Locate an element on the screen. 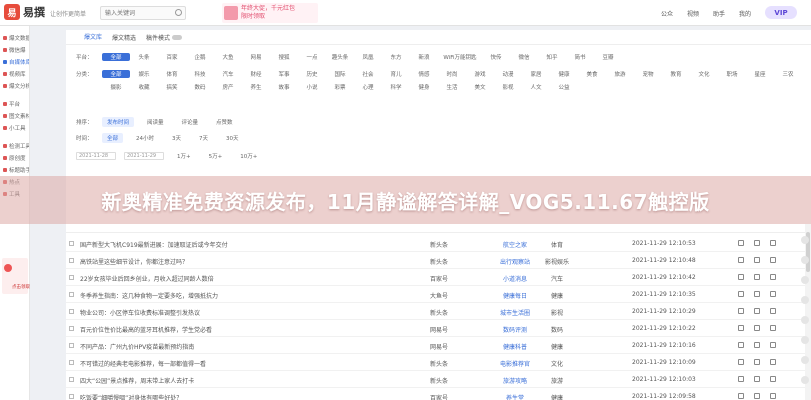 This screenshot has height=400, width=811. range-chip: 1万+ is located at coordinates (184, 156).